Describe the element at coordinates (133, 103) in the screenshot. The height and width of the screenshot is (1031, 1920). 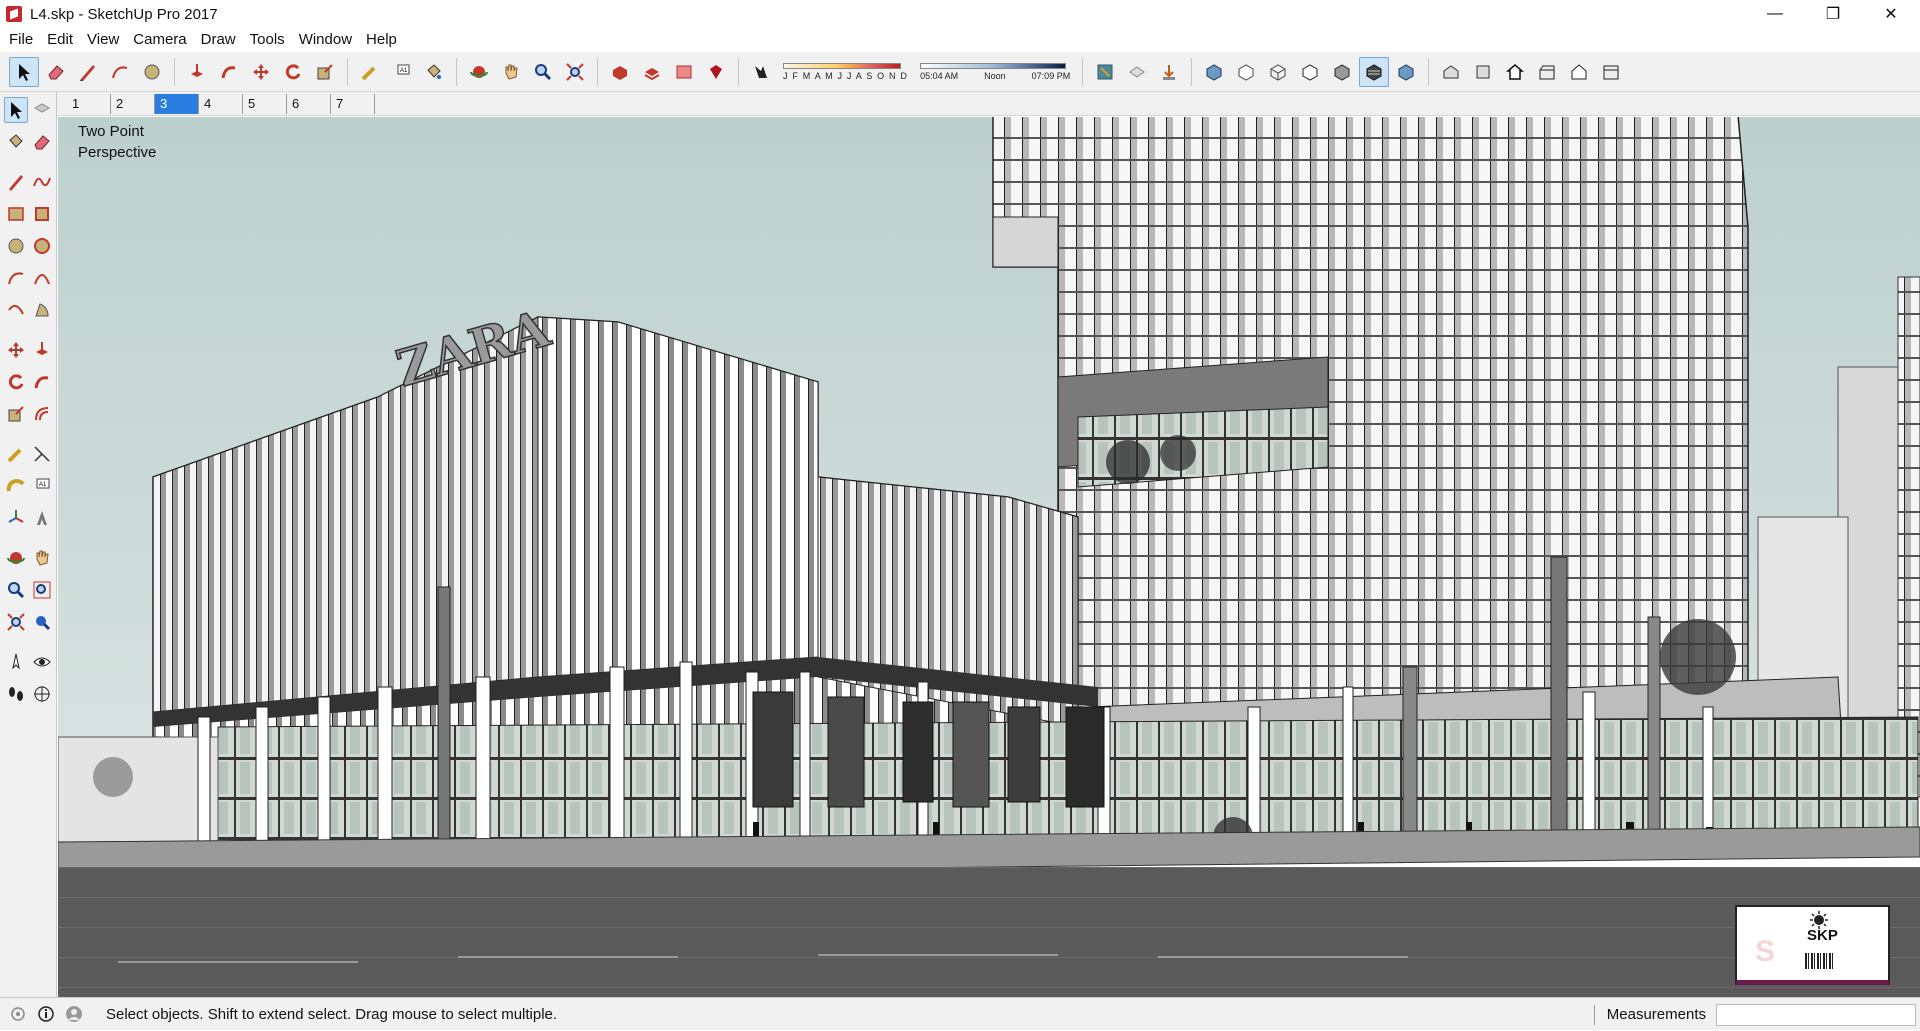
I see `scene-tab-2: 2` at that location.